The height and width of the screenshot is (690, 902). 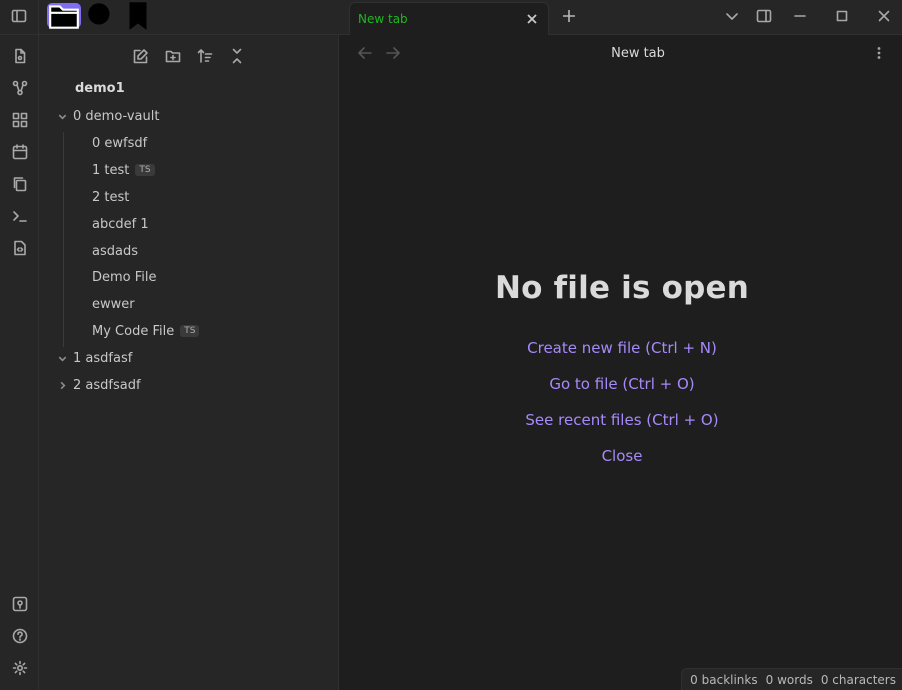 I want to click on file-item: abcdef 1, so click(x=120, y=224).